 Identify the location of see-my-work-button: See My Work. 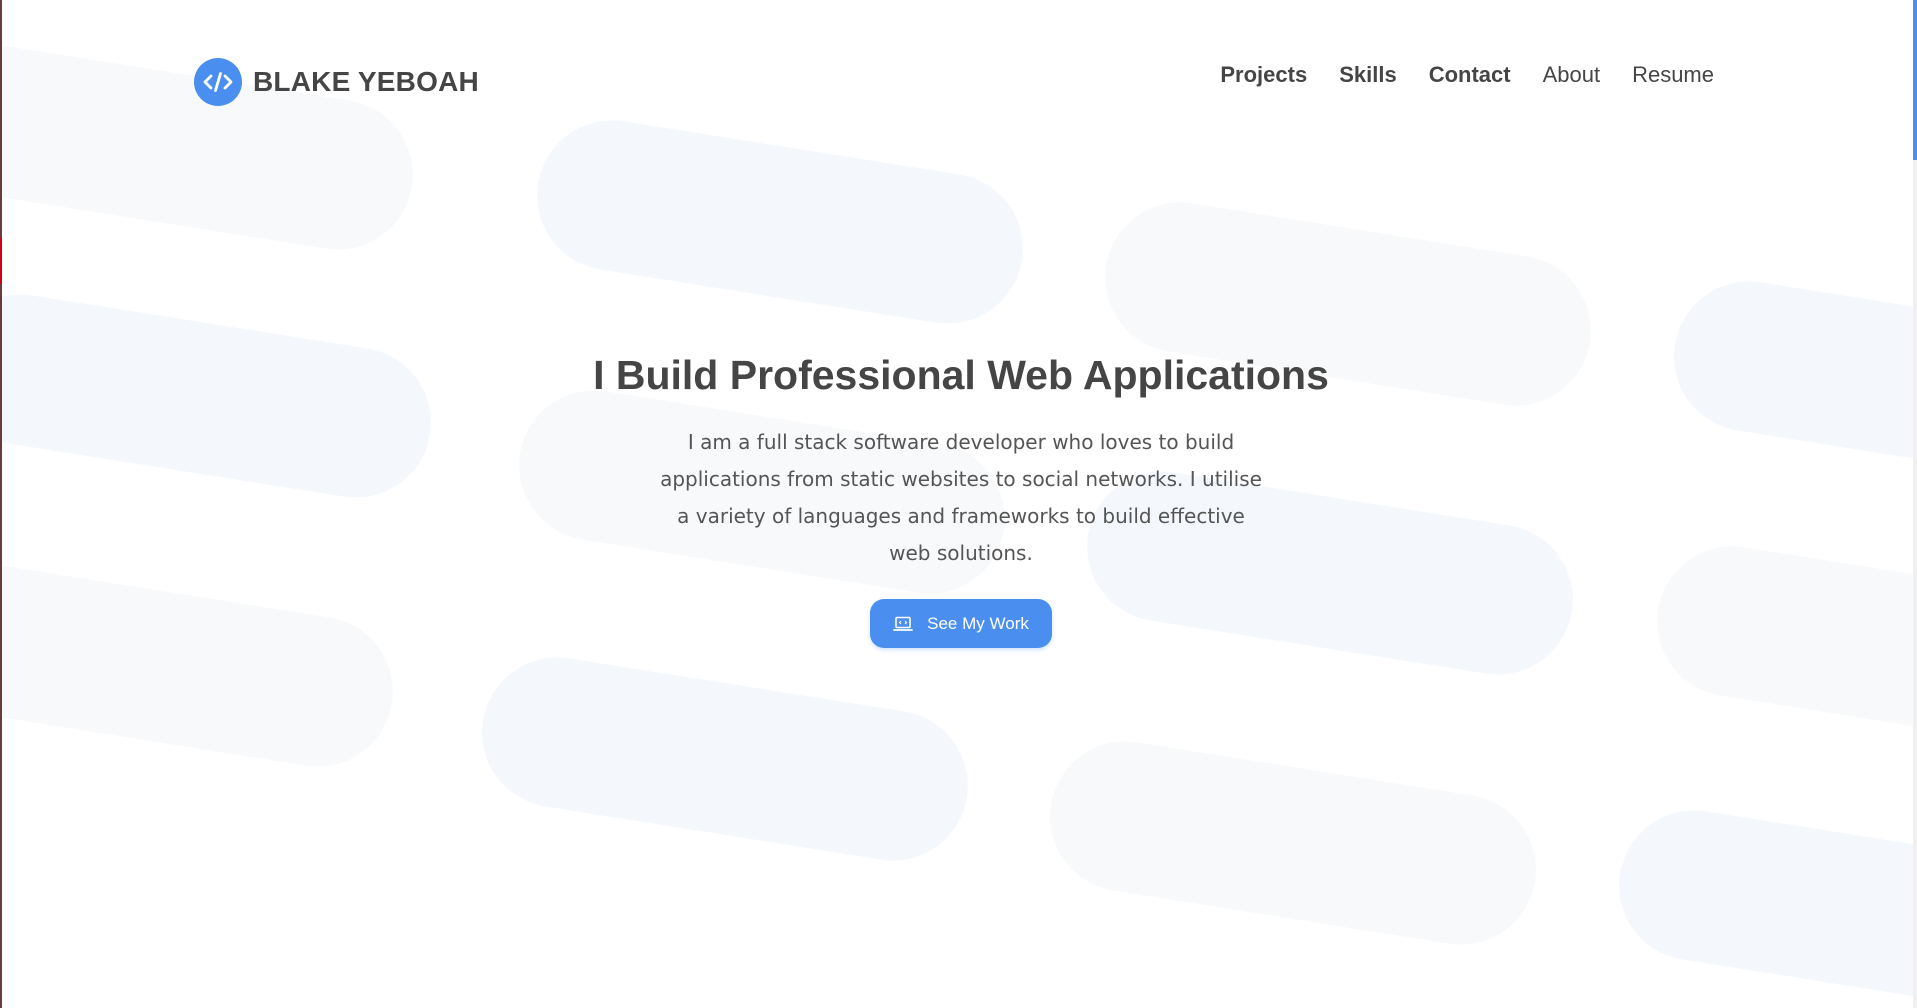
(961, 623).